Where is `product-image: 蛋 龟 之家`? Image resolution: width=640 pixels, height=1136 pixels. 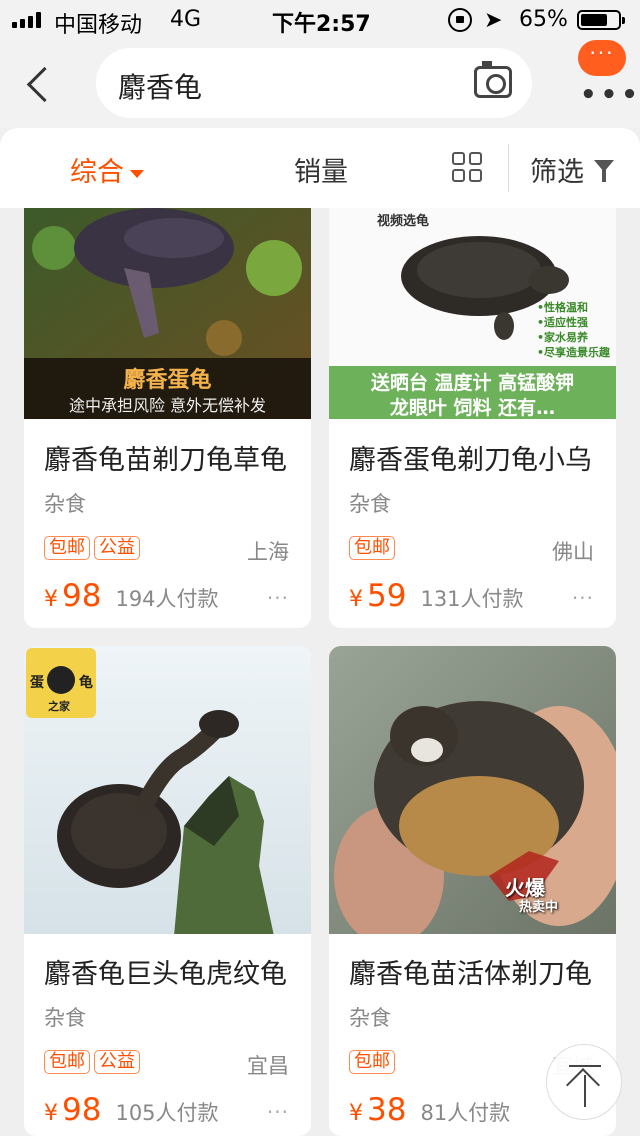
product-image: 蛋 龟 之家 is located at coordinates (167, 790).